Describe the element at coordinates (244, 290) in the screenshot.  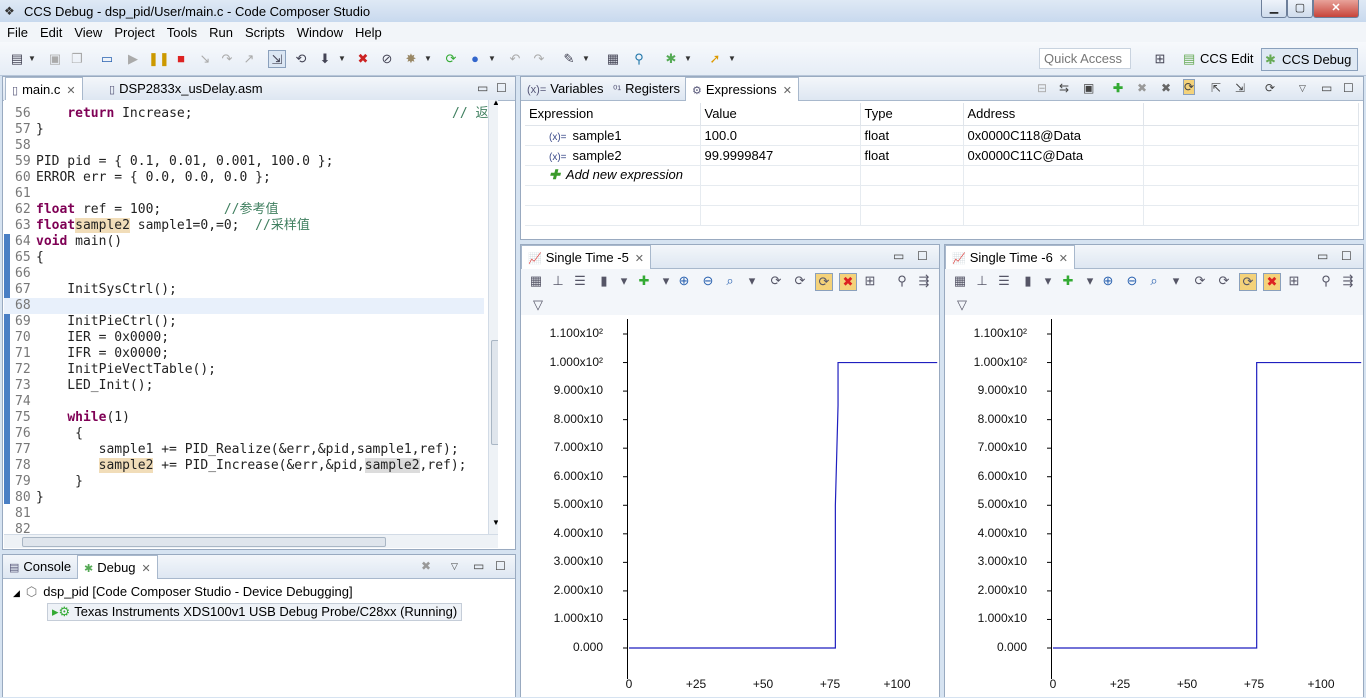
I see `code-line: 67 InitSysCtrl();` at that location.